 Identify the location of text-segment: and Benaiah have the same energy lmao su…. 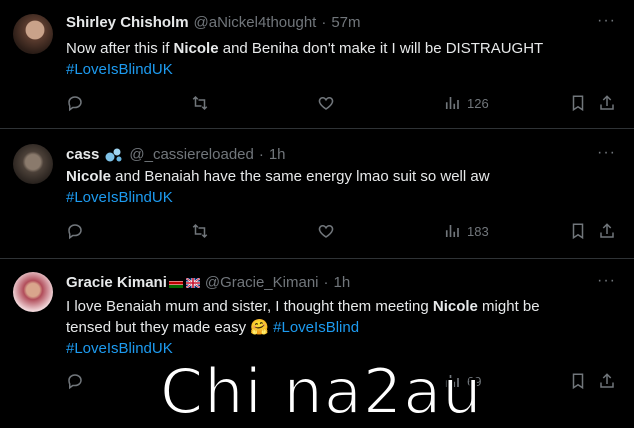
(300, 176).